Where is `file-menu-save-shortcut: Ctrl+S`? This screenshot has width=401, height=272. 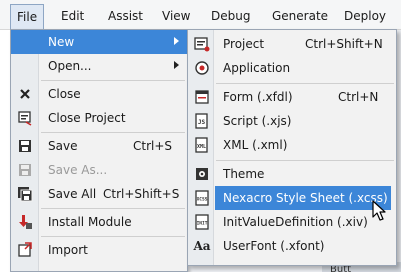 file-menu-save-shortcut: Ctrl+S is located at coordinates (153, 146).